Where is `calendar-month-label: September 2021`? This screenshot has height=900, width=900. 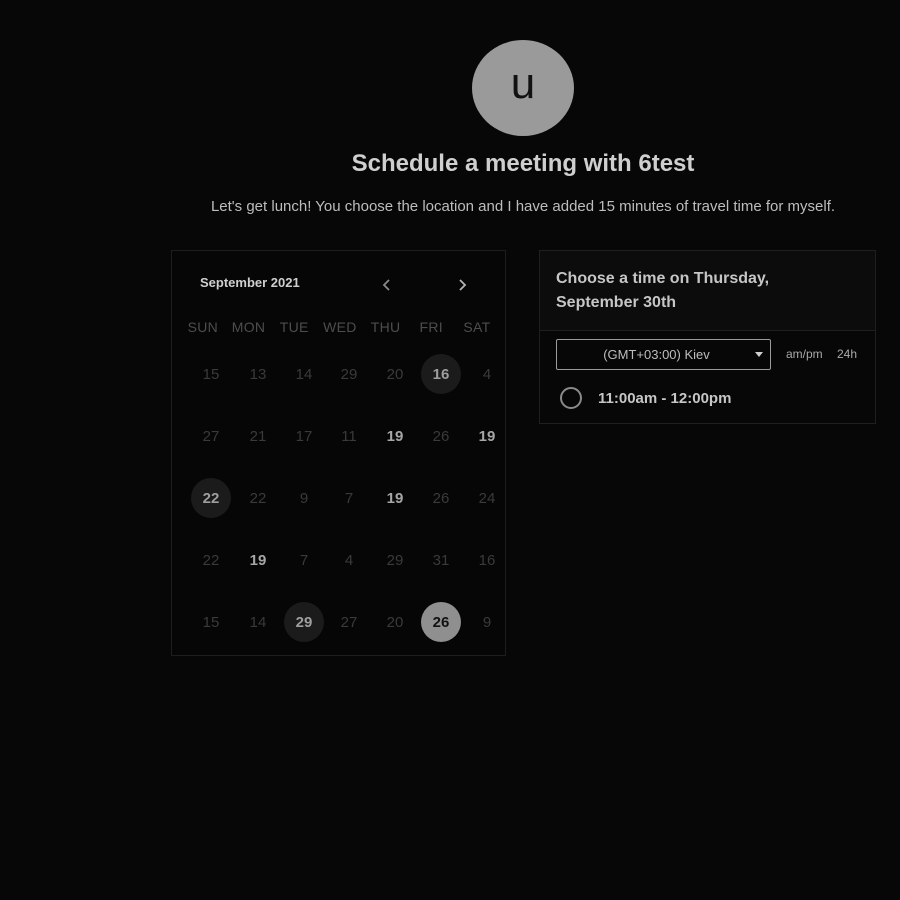
calendar-month-label: September 2021 is located at coordinates (250, 282).